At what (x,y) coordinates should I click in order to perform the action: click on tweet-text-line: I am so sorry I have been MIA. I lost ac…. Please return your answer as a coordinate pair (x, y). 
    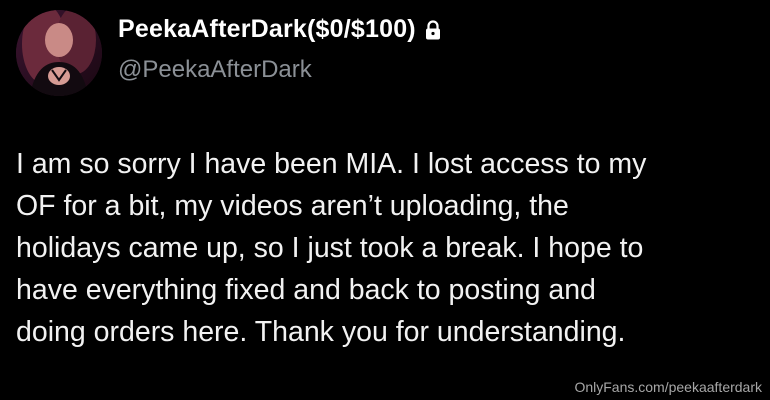
    Looking at the image, I should click on (331, 164).